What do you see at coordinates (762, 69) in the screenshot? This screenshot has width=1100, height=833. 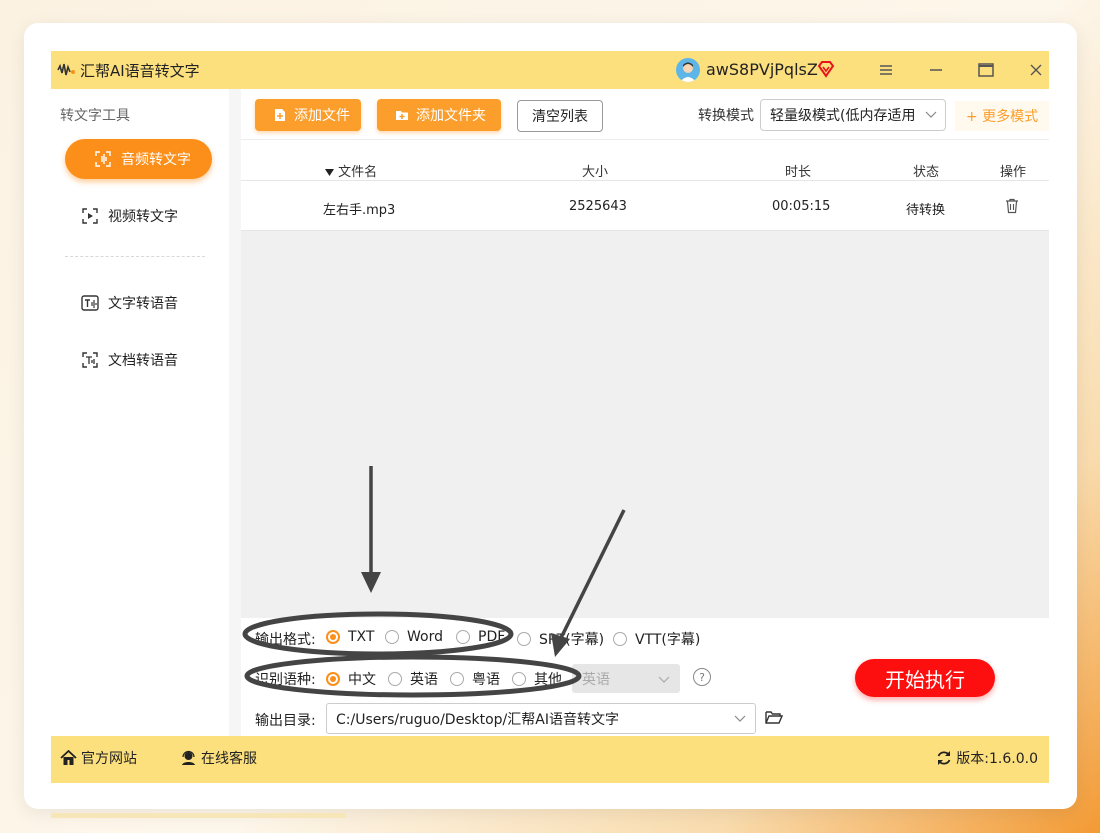 I see `user-name: awS8PVjPqlsZ` at bounding box center [762, 69].